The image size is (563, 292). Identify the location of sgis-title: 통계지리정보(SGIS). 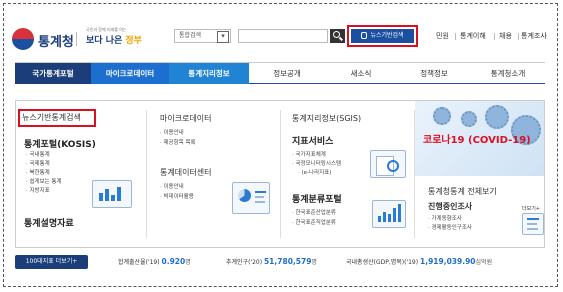
(326, 118).